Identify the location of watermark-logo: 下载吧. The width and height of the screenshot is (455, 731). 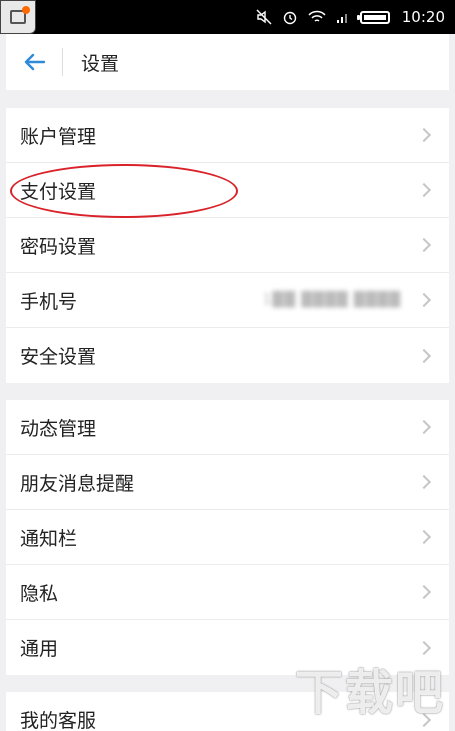
(369, 693).